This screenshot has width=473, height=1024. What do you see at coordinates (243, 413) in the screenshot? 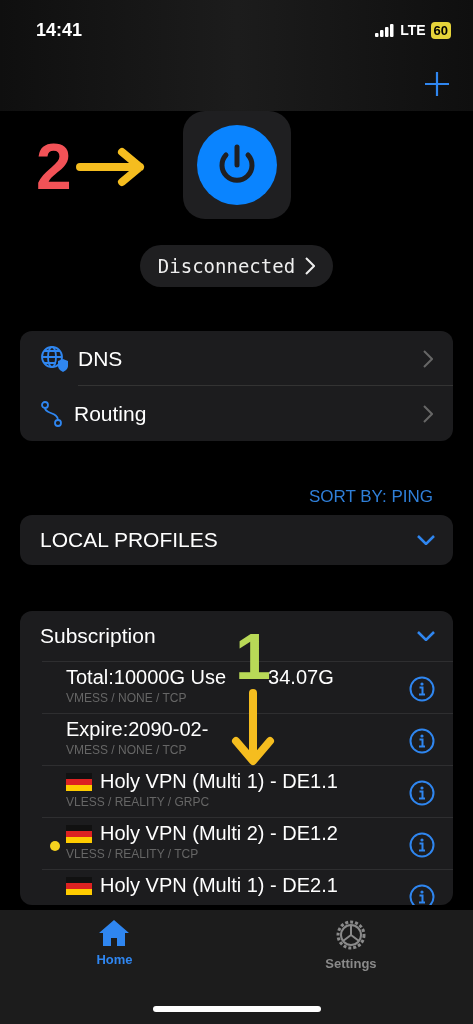
I see `settings-row: Routing` at bounding box center [243, 413].